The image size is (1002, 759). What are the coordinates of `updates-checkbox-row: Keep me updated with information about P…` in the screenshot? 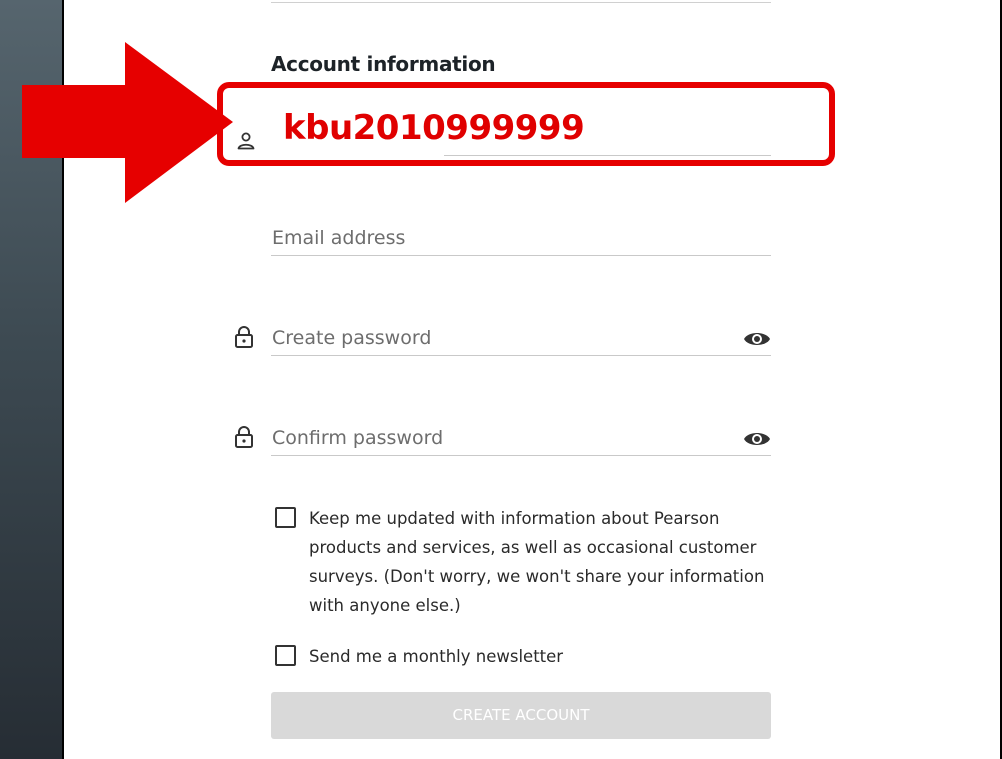 It's located at (525, 564).